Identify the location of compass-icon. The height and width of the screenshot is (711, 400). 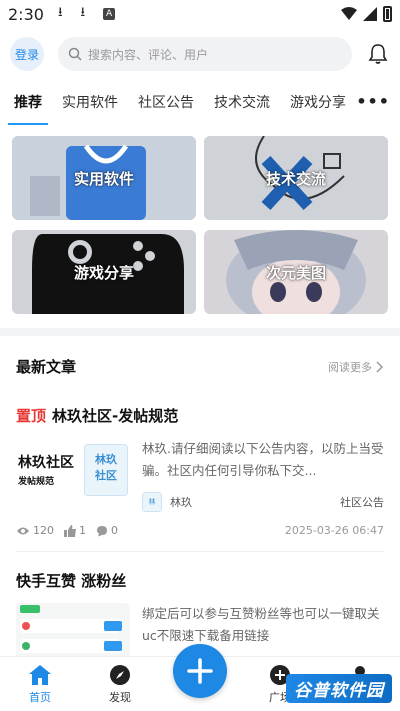
(120, 675).